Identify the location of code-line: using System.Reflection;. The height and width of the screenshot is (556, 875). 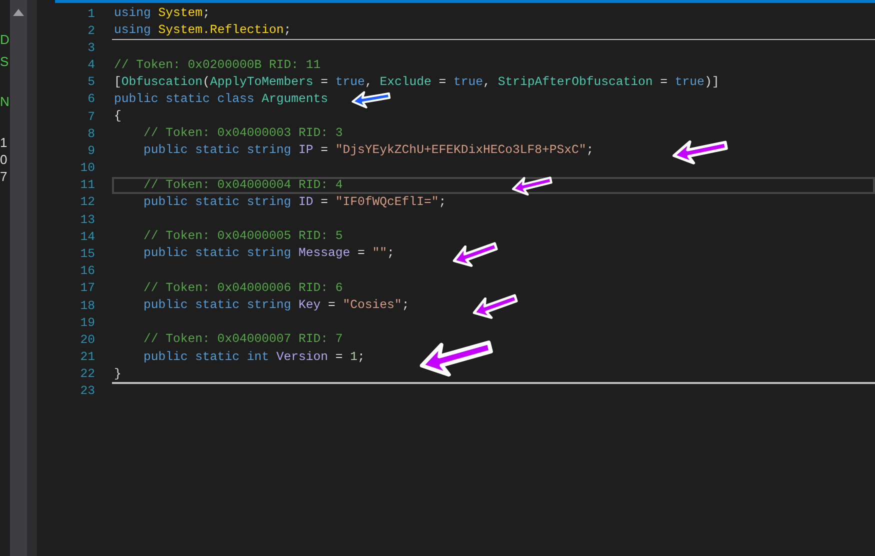
(203, 30).